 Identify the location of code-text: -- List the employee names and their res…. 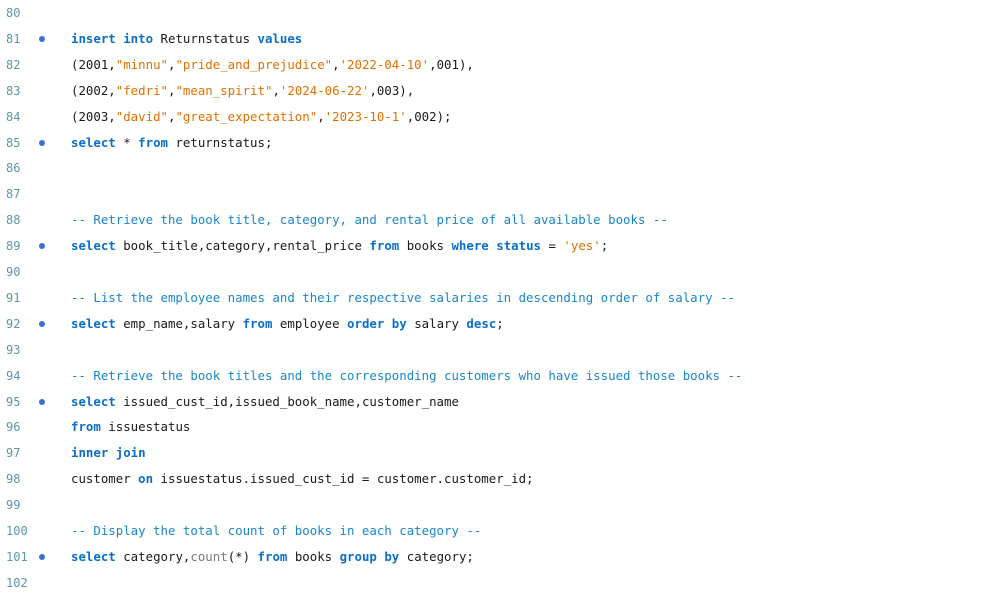
(403, 298).